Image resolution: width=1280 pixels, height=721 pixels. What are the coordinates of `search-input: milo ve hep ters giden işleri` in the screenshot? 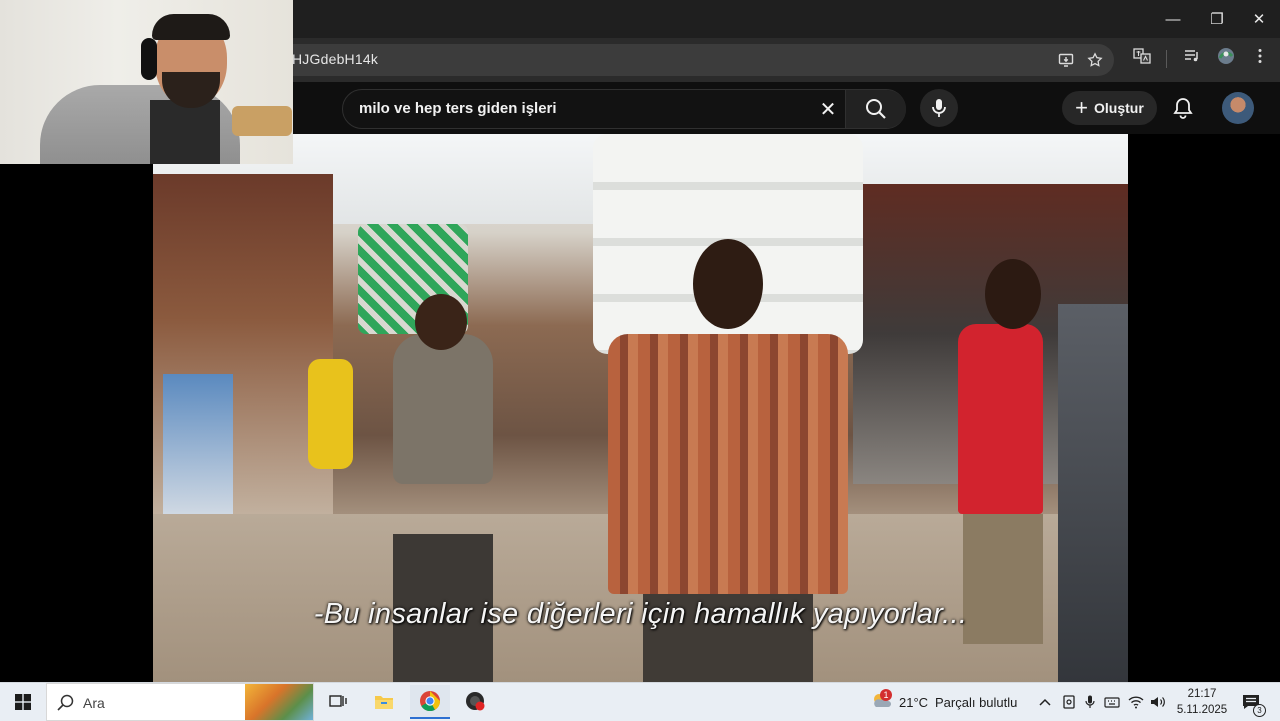 It's located at (458, 108).